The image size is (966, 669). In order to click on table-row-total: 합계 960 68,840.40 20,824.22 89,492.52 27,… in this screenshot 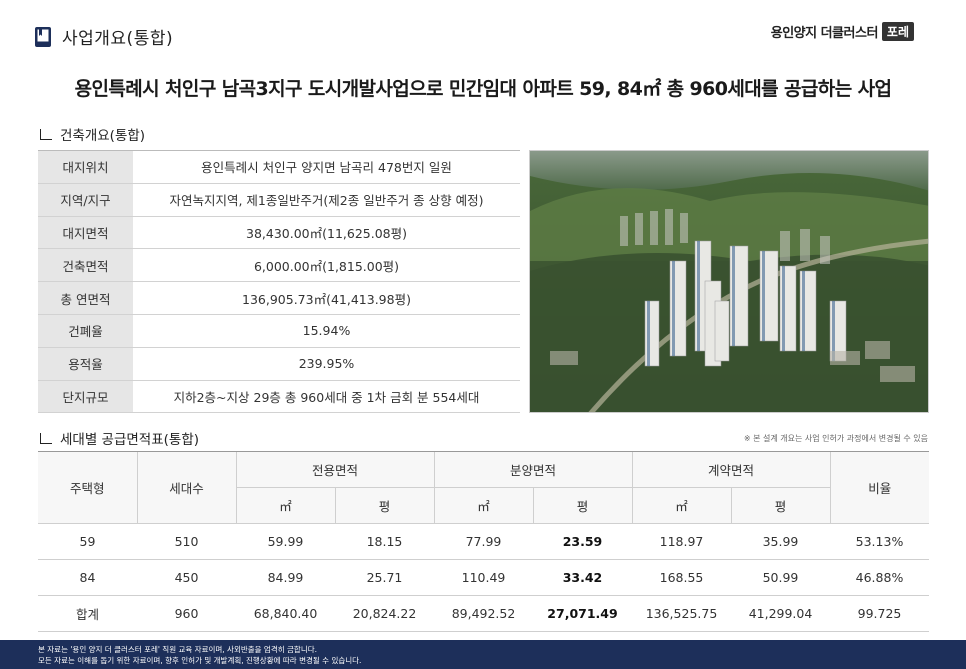, I will do `click(483, 613)`.